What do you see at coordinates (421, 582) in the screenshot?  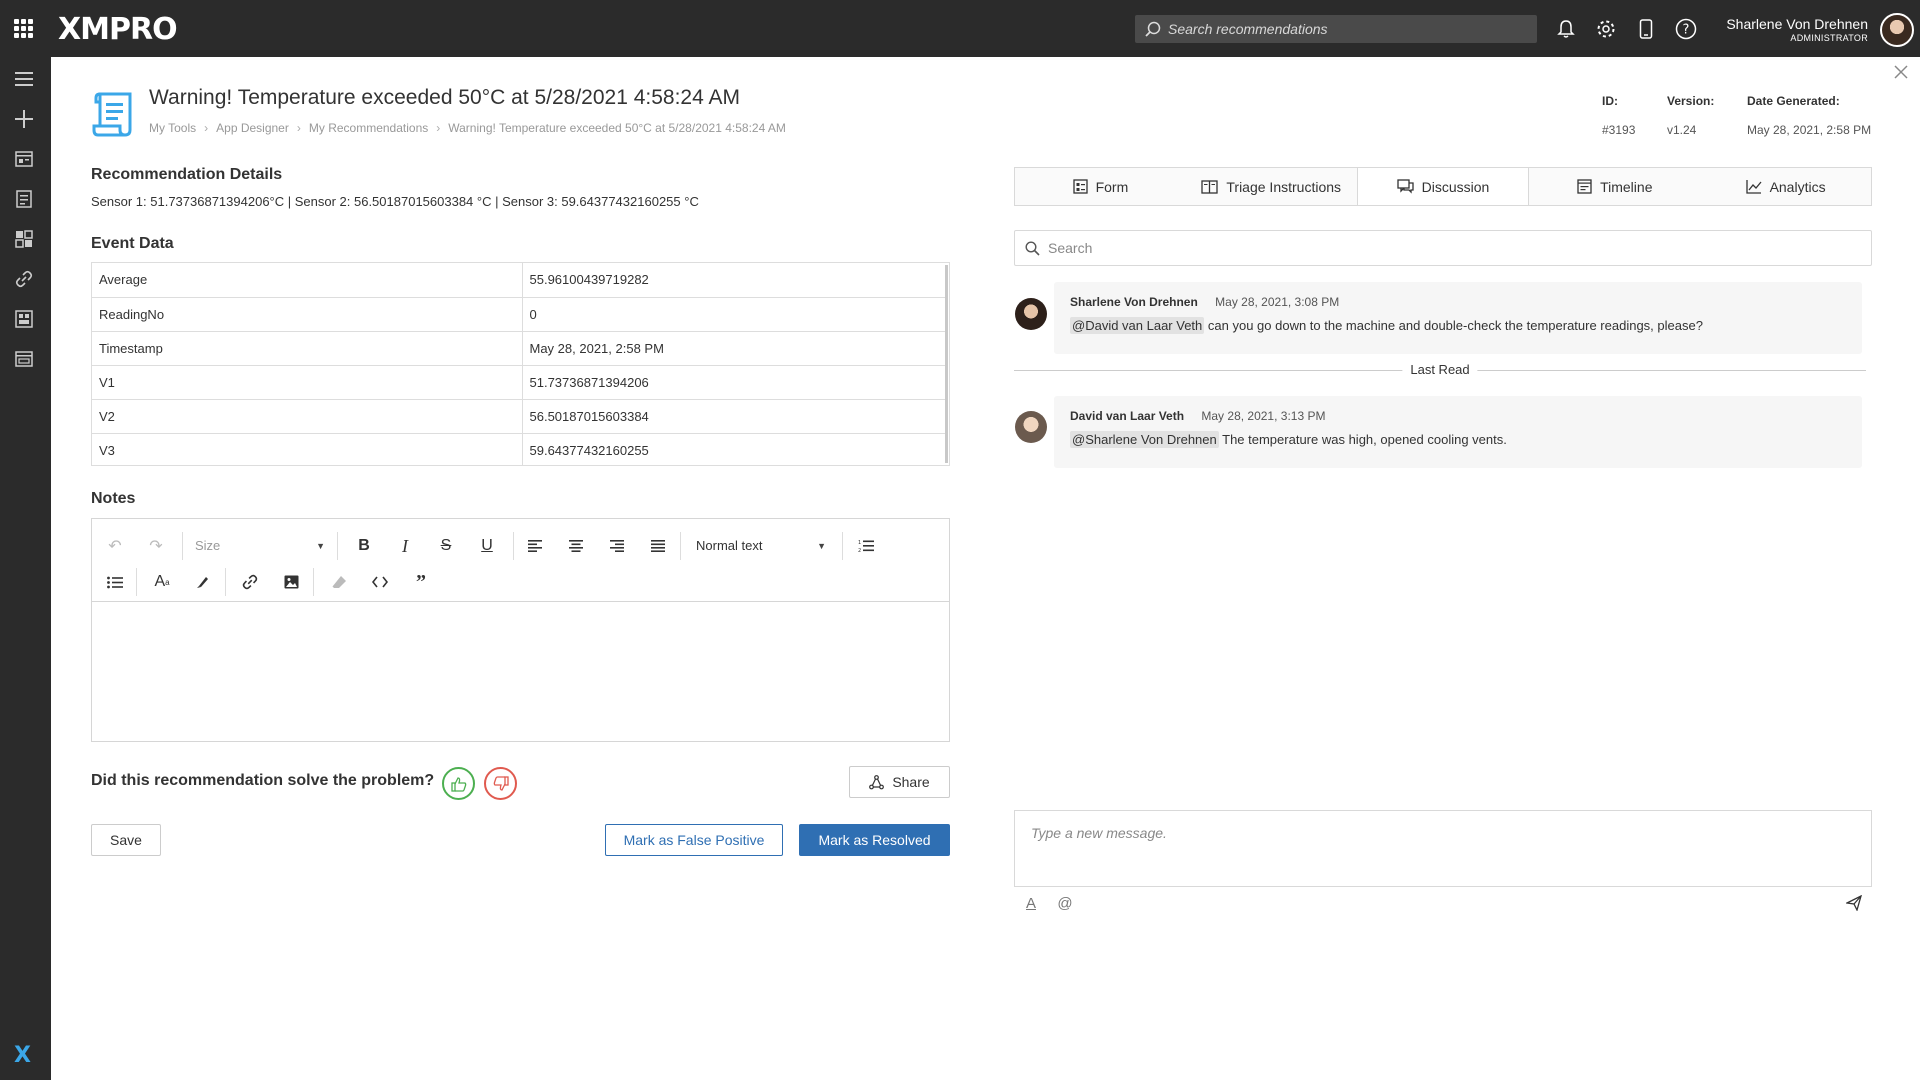 I see `quote-icon: ”` at bounding box center [421, 582].